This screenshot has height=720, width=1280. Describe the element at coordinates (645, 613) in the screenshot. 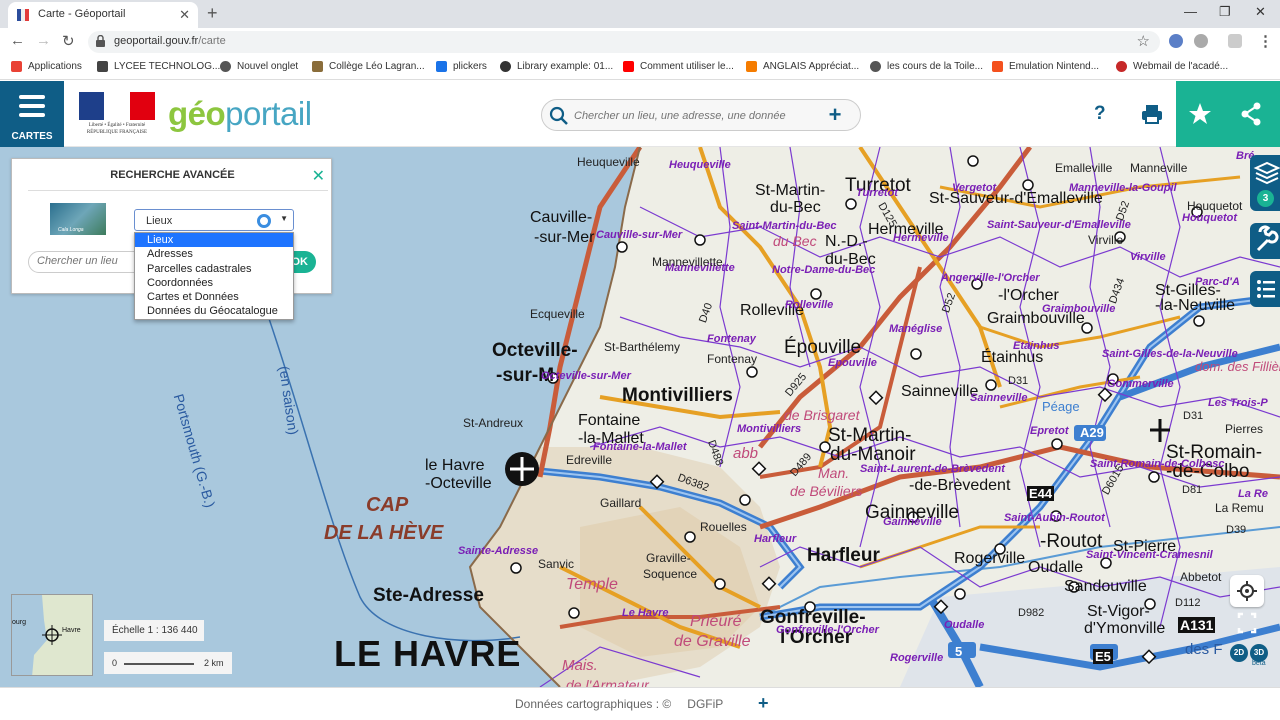

I see `commune-label: Le Havre` at that location.